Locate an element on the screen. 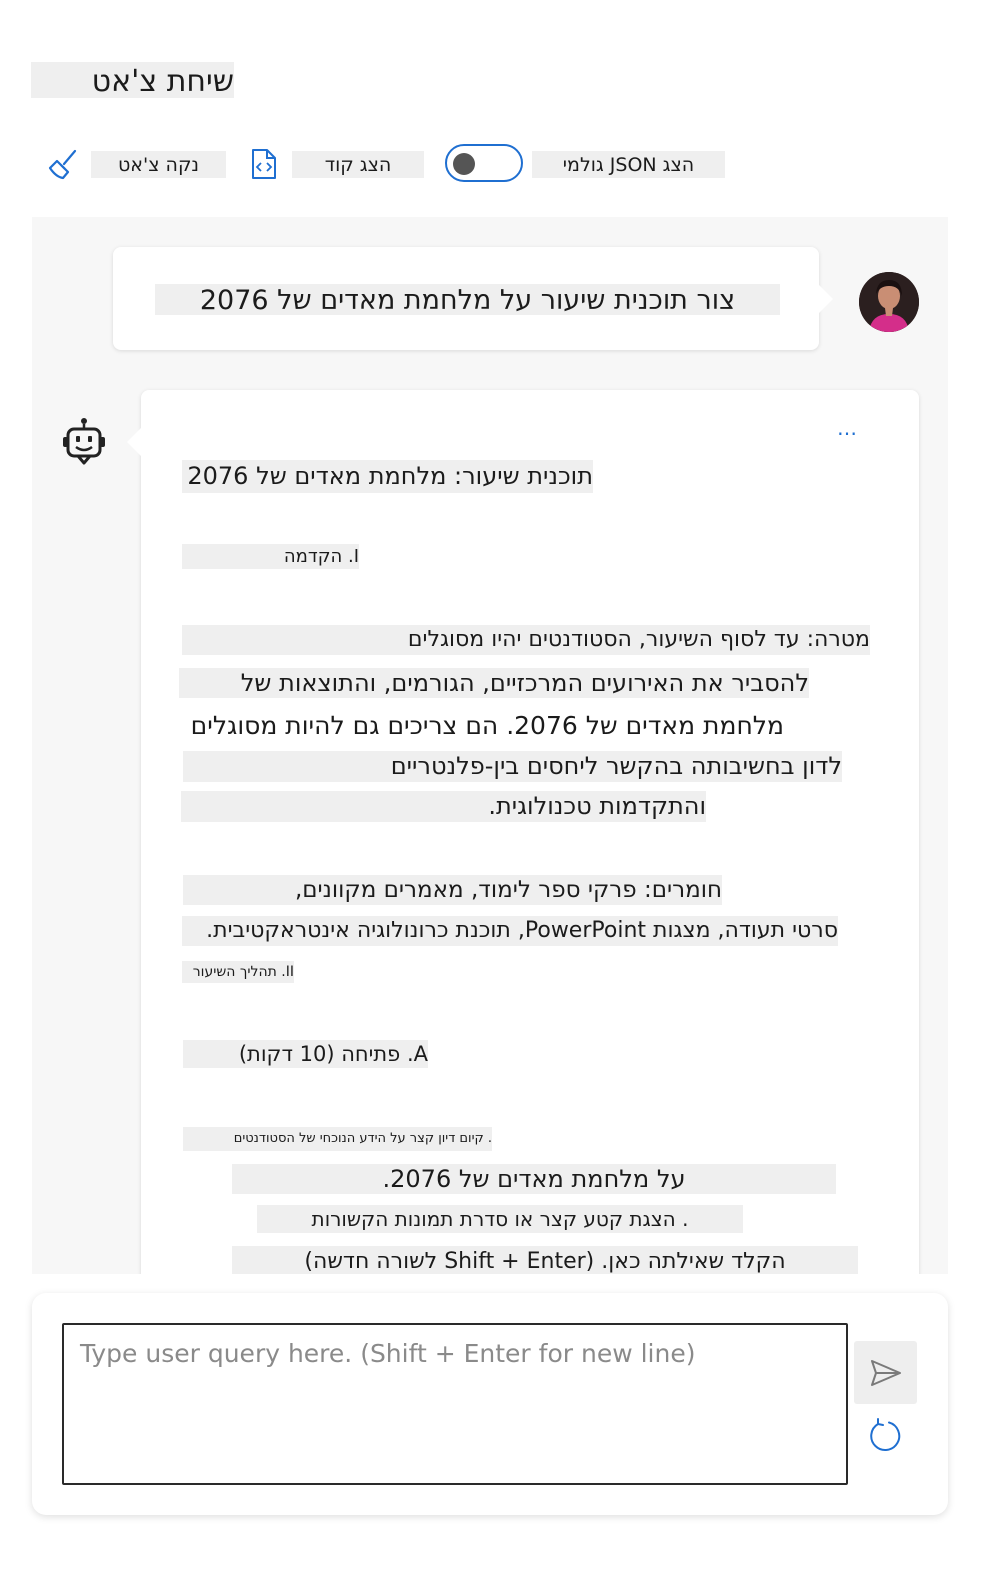 The width and height of the screenshot is (998, 1588). clear-chat-button: נקה צ'אט is located at coordinates (158, 164).